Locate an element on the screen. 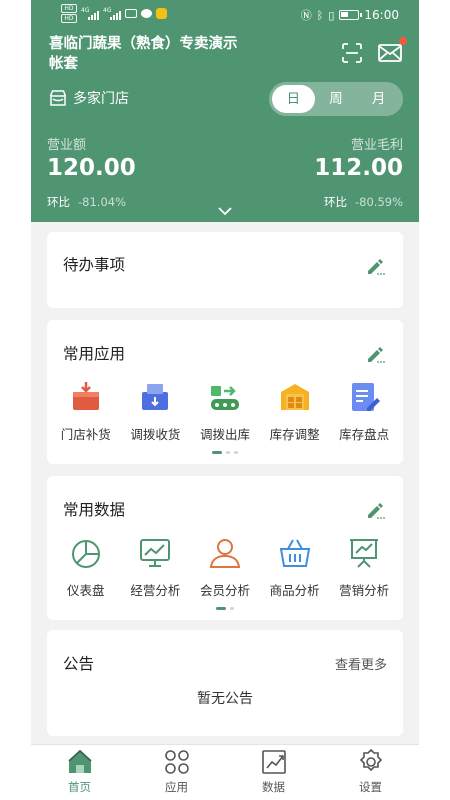 Image resolution: width=450 pixels, height=800 pixels. data-dashboard: 仪表盘 is located at coordinates (86, 567).